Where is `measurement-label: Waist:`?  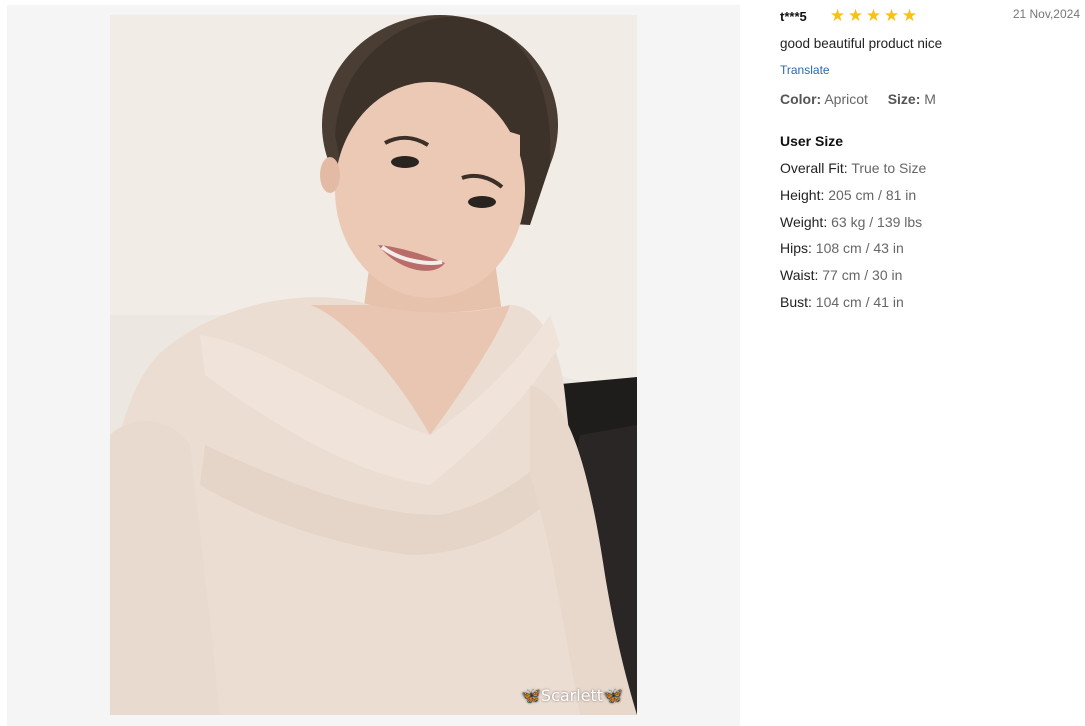 measurement-label: Waist: is located at coordinates (799, 275).